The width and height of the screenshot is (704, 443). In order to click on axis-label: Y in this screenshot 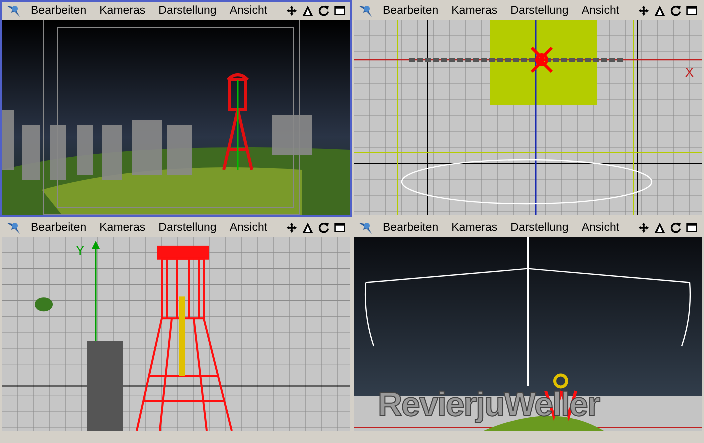, I will do `click(80, 250)`.